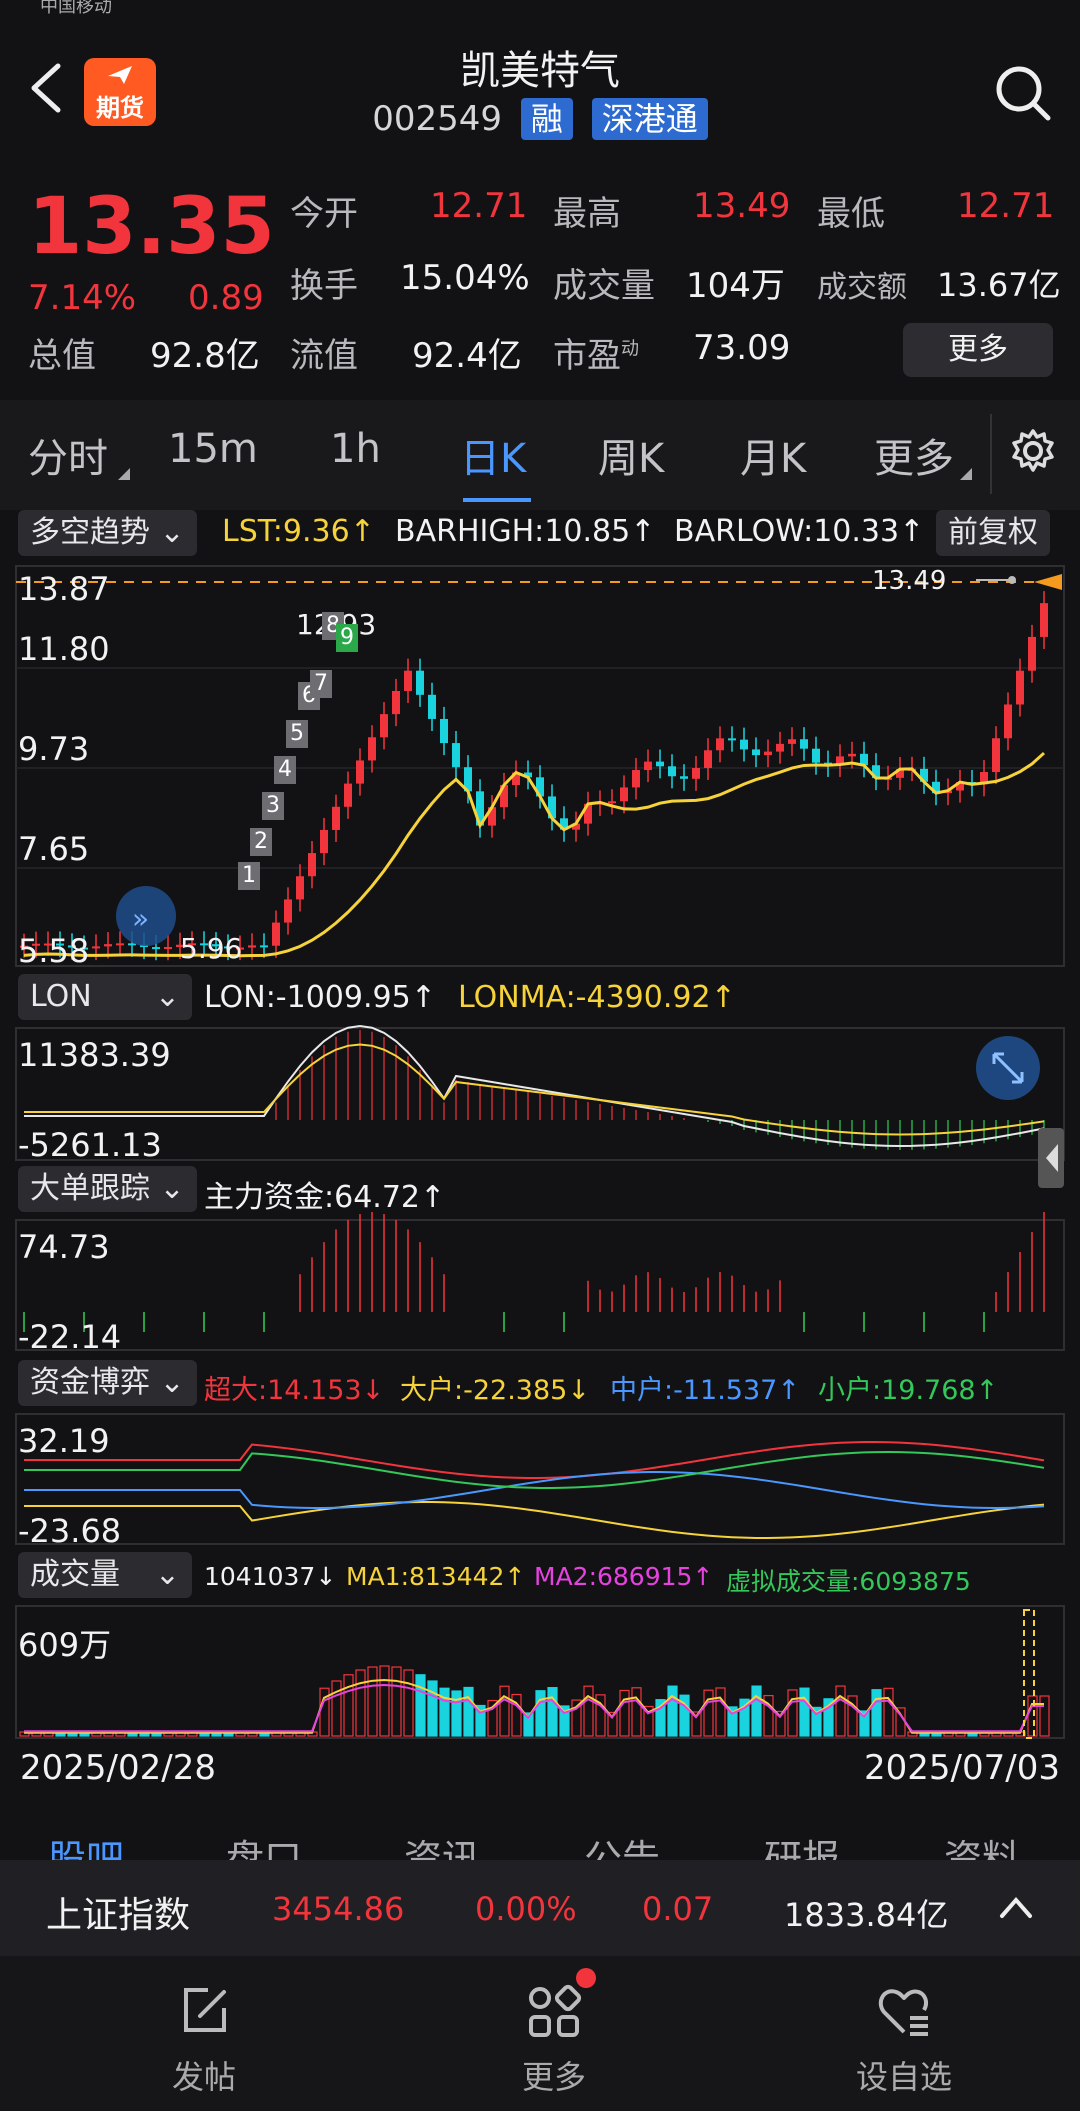  Describe the element at coordinates (534, 1520) in the screenshot. I see `big-line` at that location.